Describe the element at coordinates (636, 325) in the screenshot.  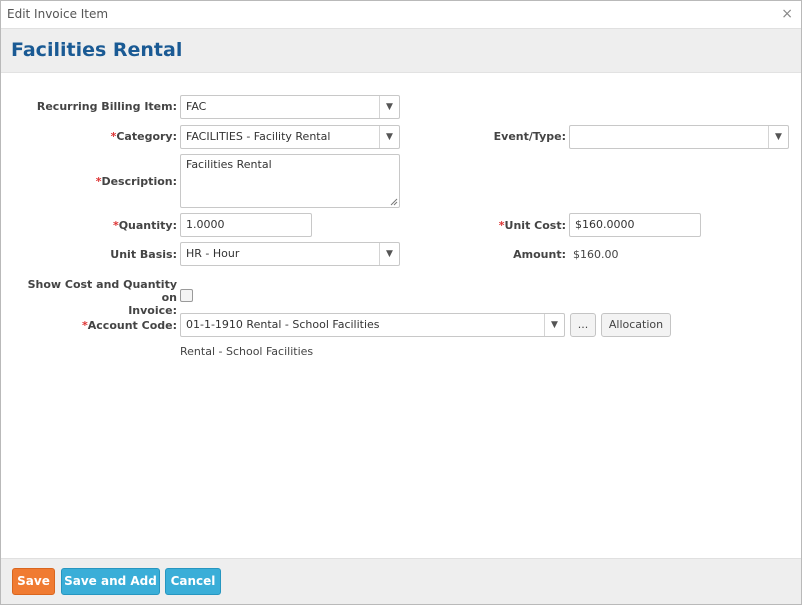
I see `allocation-button: Allocation` at that location.